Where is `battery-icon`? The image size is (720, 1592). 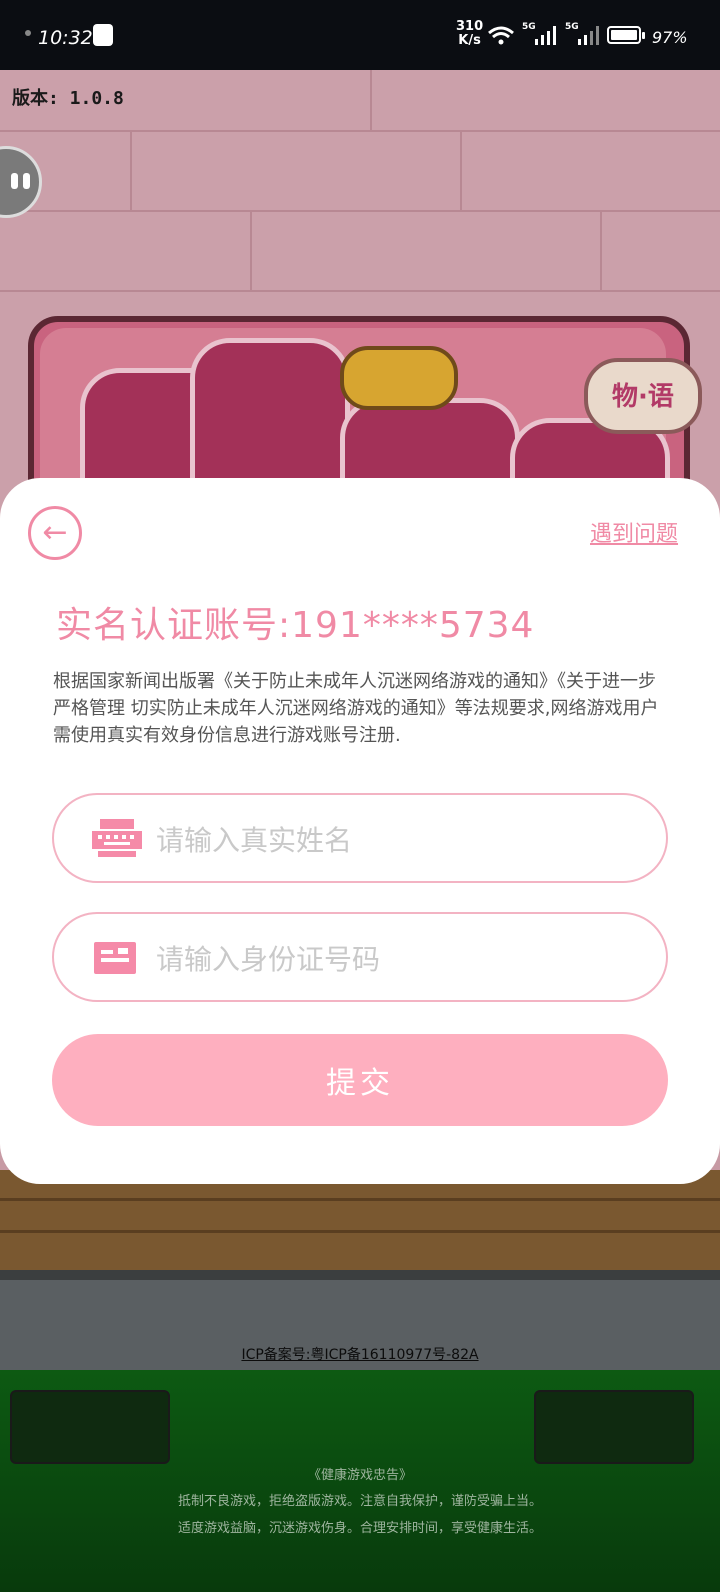 battery-icon is located at coordinates (626, 35).